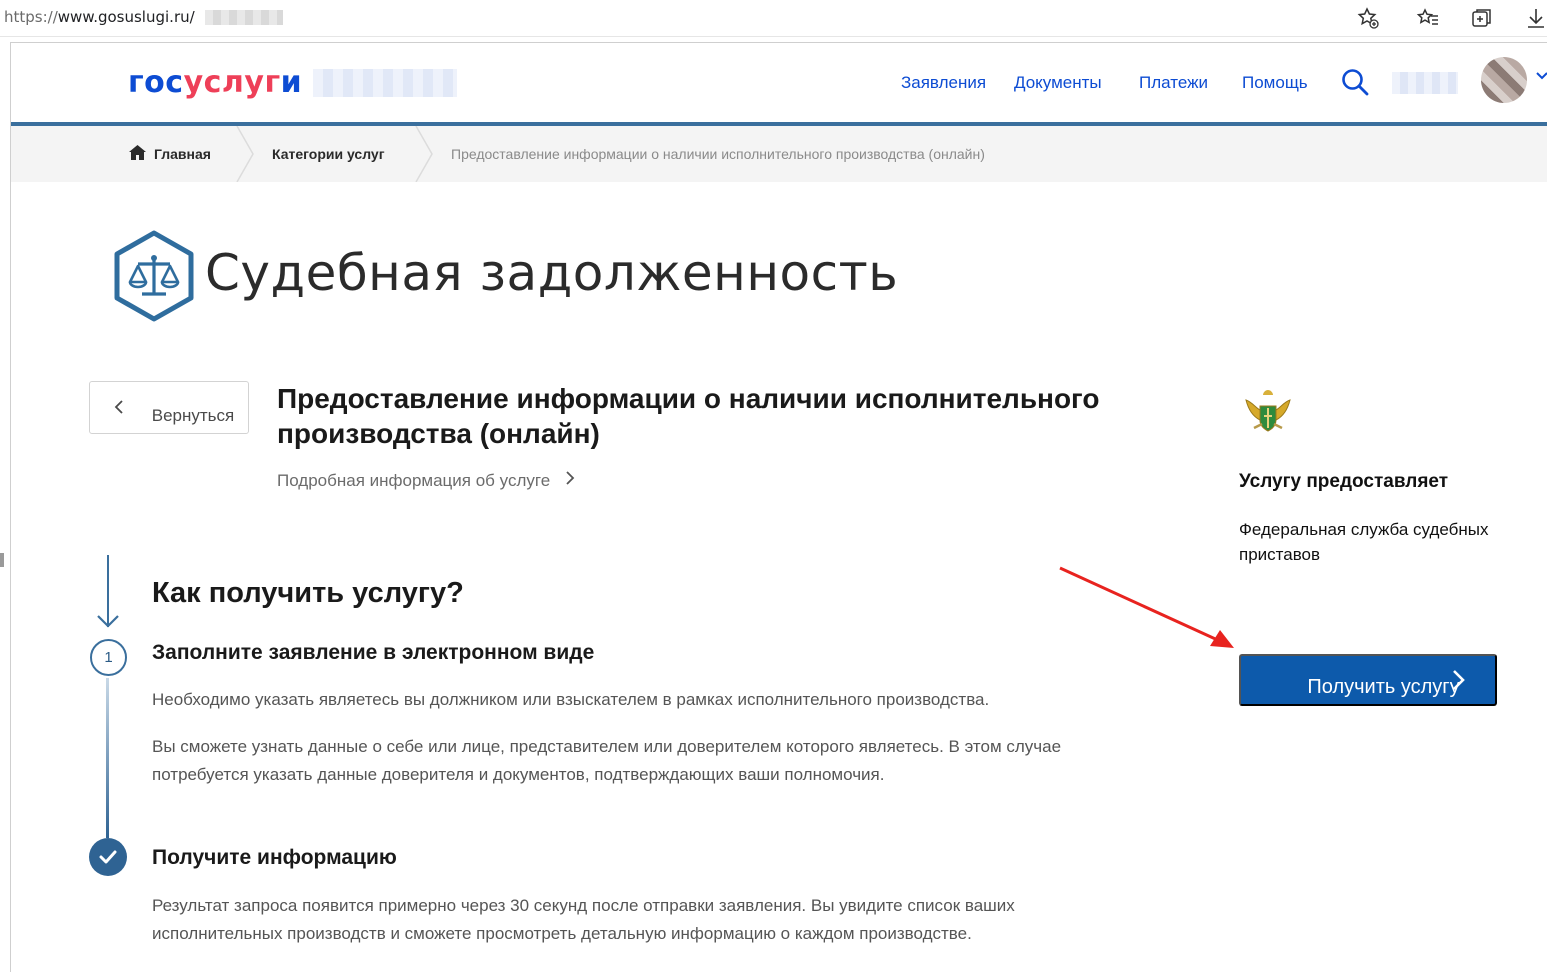 Image resolution: width=1547 pixels, height=972 pixels. I want to click on collections-icon, so click(1482, 18).